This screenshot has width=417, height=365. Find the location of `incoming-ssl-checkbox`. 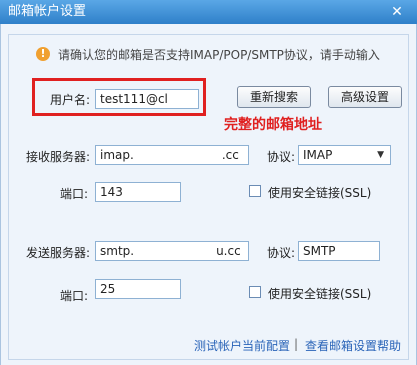

incoming-ssl-checkbox is located at coordinates (255, 191).